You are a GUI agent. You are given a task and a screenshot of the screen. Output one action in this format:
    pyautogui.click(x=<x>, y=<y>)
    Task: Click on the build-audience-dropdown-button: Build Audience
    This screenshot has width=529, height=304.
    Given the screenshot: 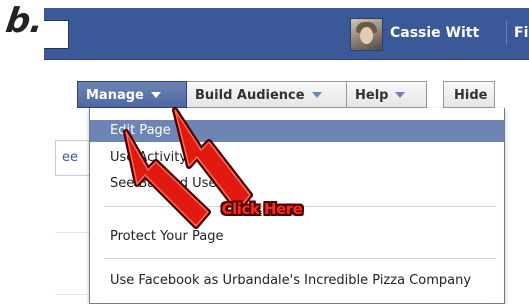 What is the action you would take?
    pyautogui.click(x=267, y=94)
    